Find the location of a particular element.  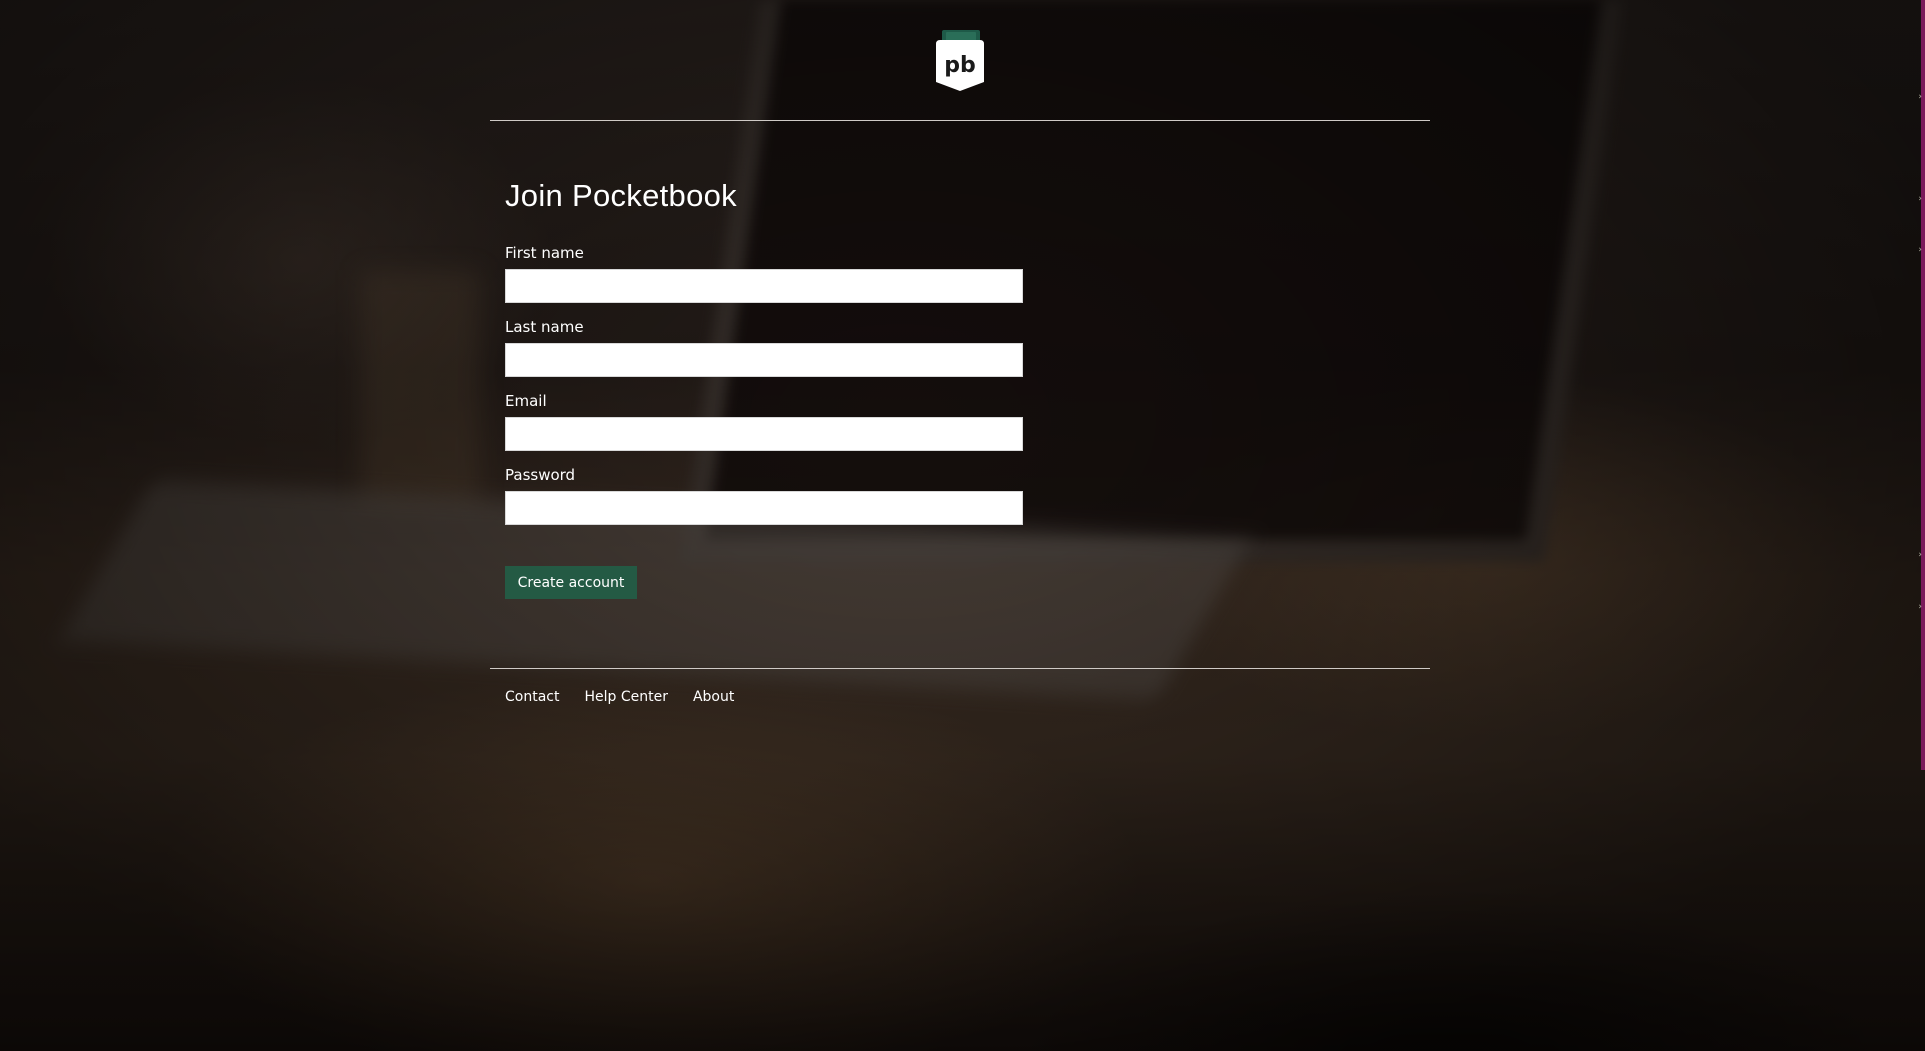

first-name-field is located at coordinates (764, 286).